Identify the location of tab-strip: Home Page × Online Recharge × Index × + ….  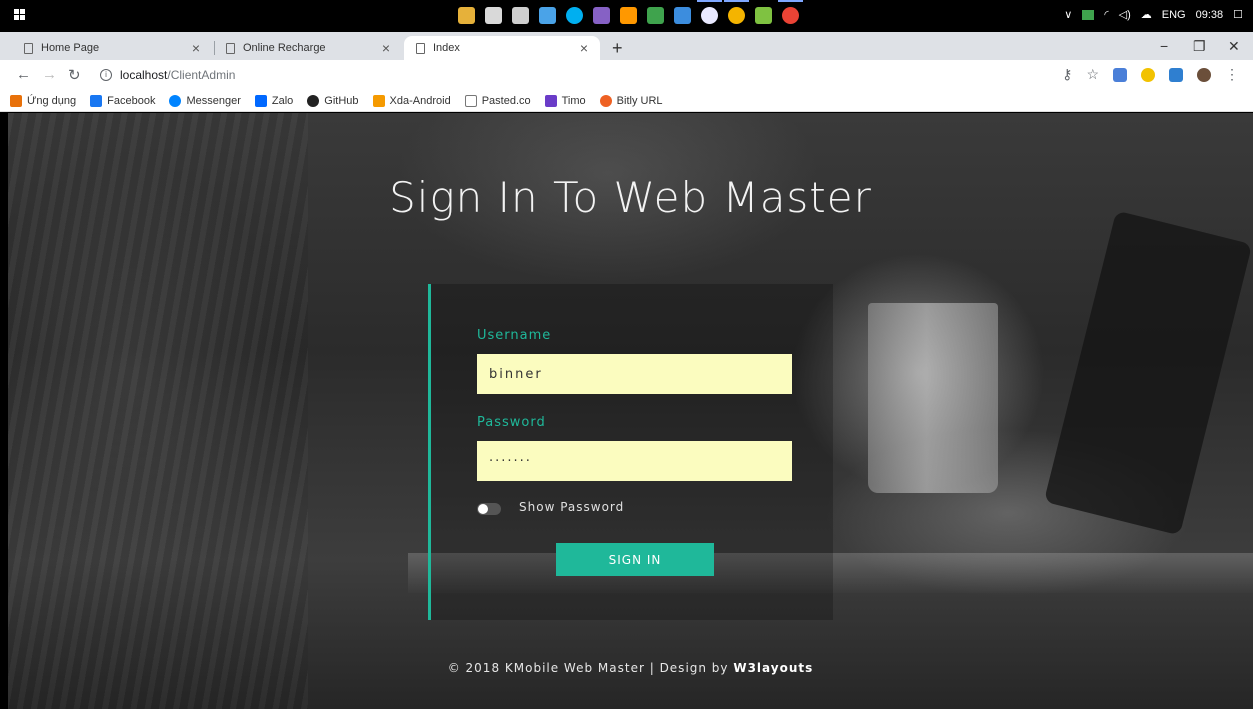
(626, 46).